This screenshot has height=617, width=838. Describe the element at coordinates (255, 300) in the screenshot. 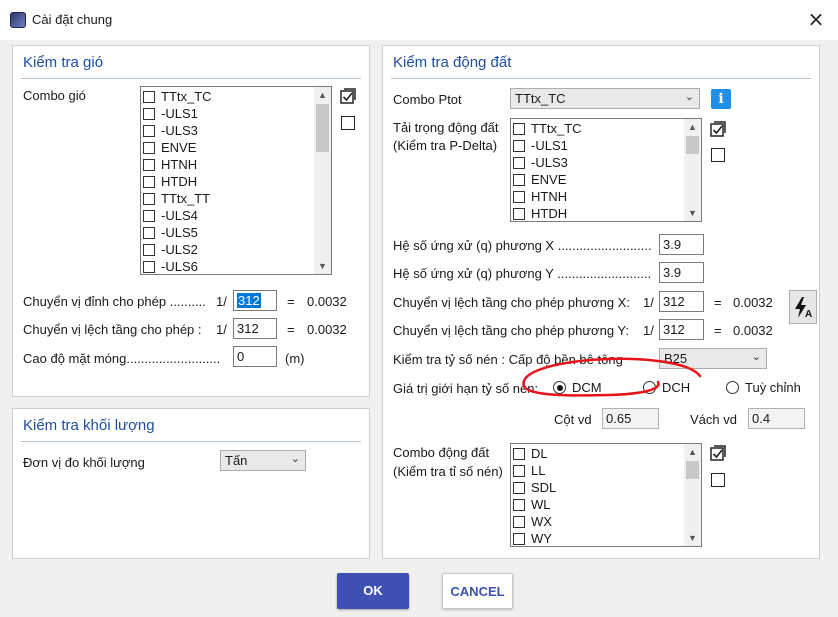

I see `top-drift-input: 312` at that location.